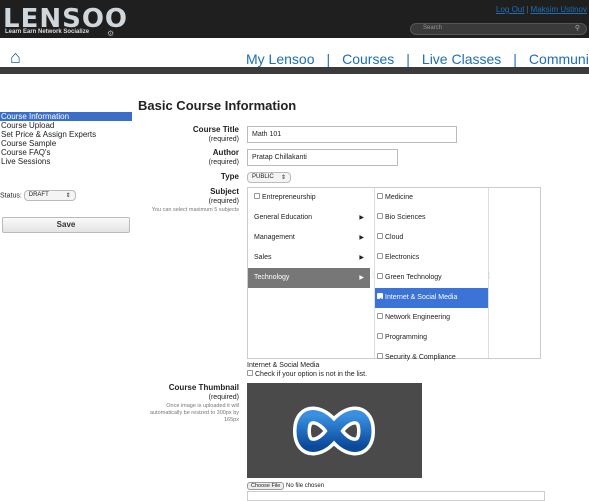 The width and height of the screenshot is (589, 501). What do you see at coordinates (263, 177) in the screenshot?
I see `type-value: PUBLIC` at bounding box center [263, 177].